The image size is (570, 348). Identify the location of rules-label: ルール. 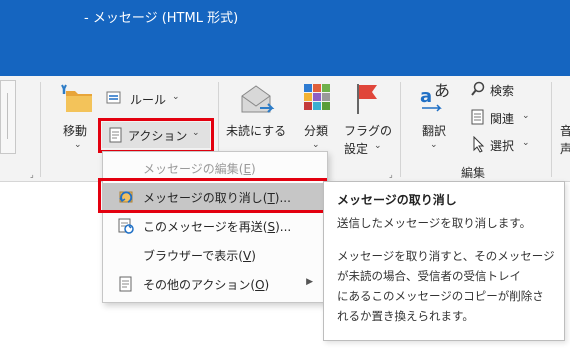
(148, 100).